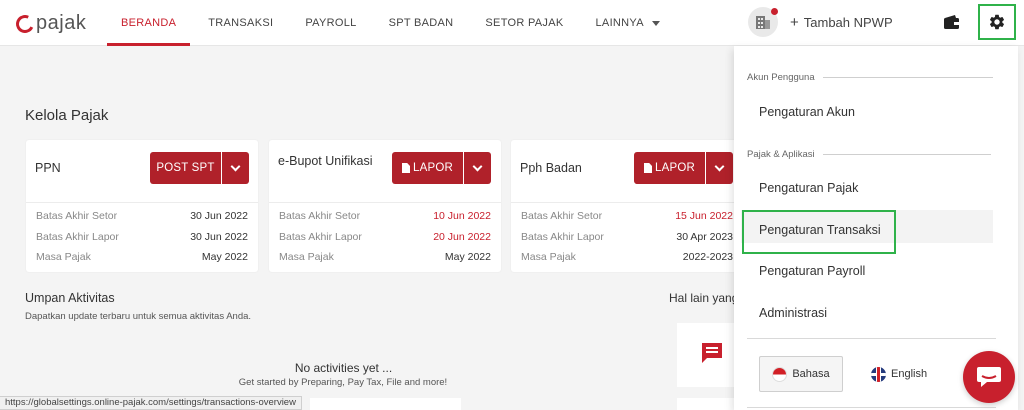 The image size is (1024, 410). I want to click on language-english-button: English, so click(899, 374).